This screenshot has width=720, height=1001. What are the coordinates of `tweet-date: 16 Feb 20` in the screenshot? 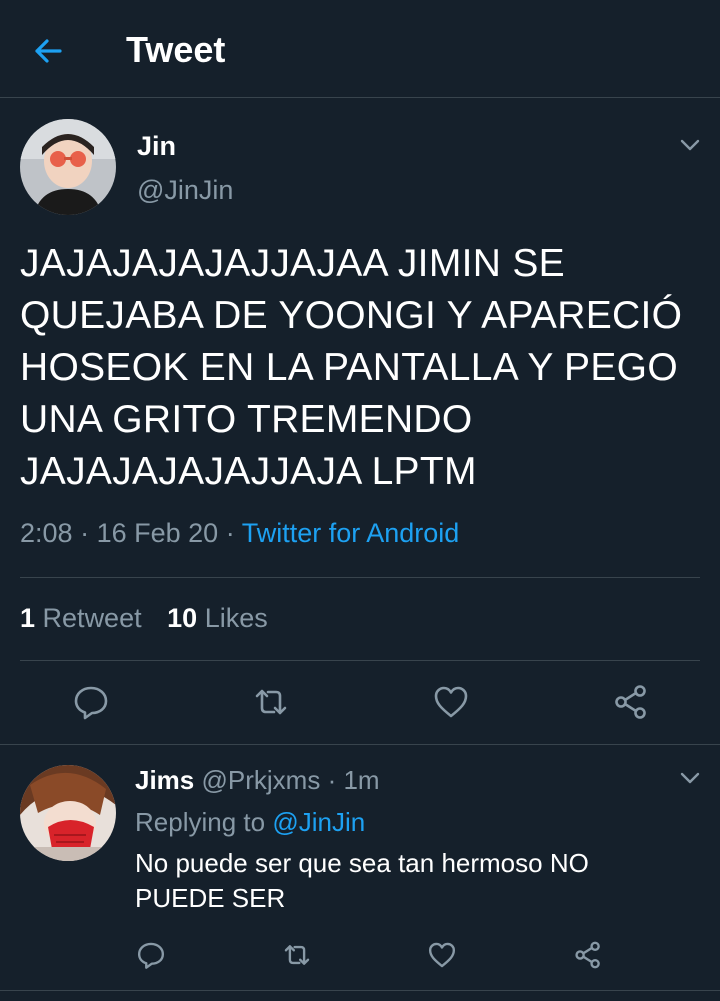 It's located at (157, 533).